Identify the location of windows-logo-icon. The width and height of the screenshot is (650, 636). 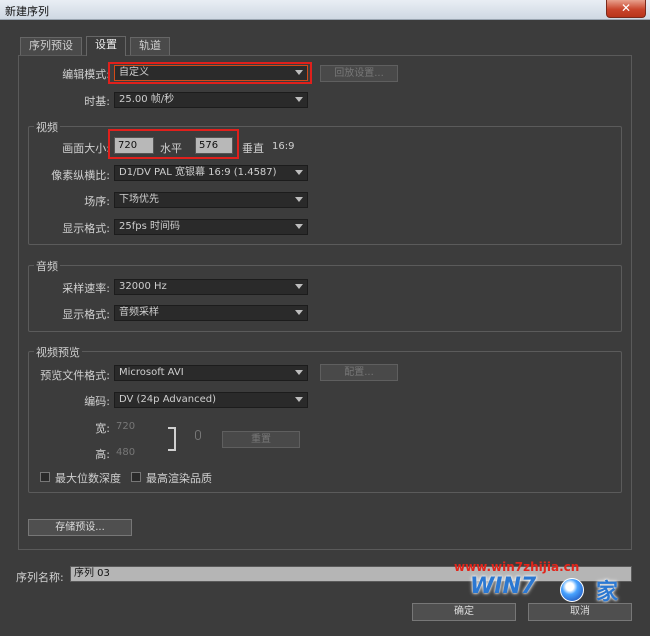
(572, 590).